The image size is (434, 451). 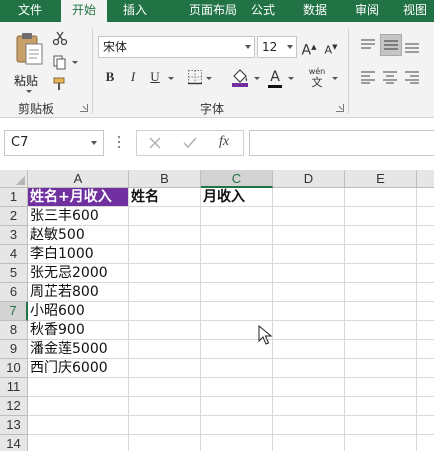 I want to click on cell-a5: 张无忌2000, so click(x=78, y=273).